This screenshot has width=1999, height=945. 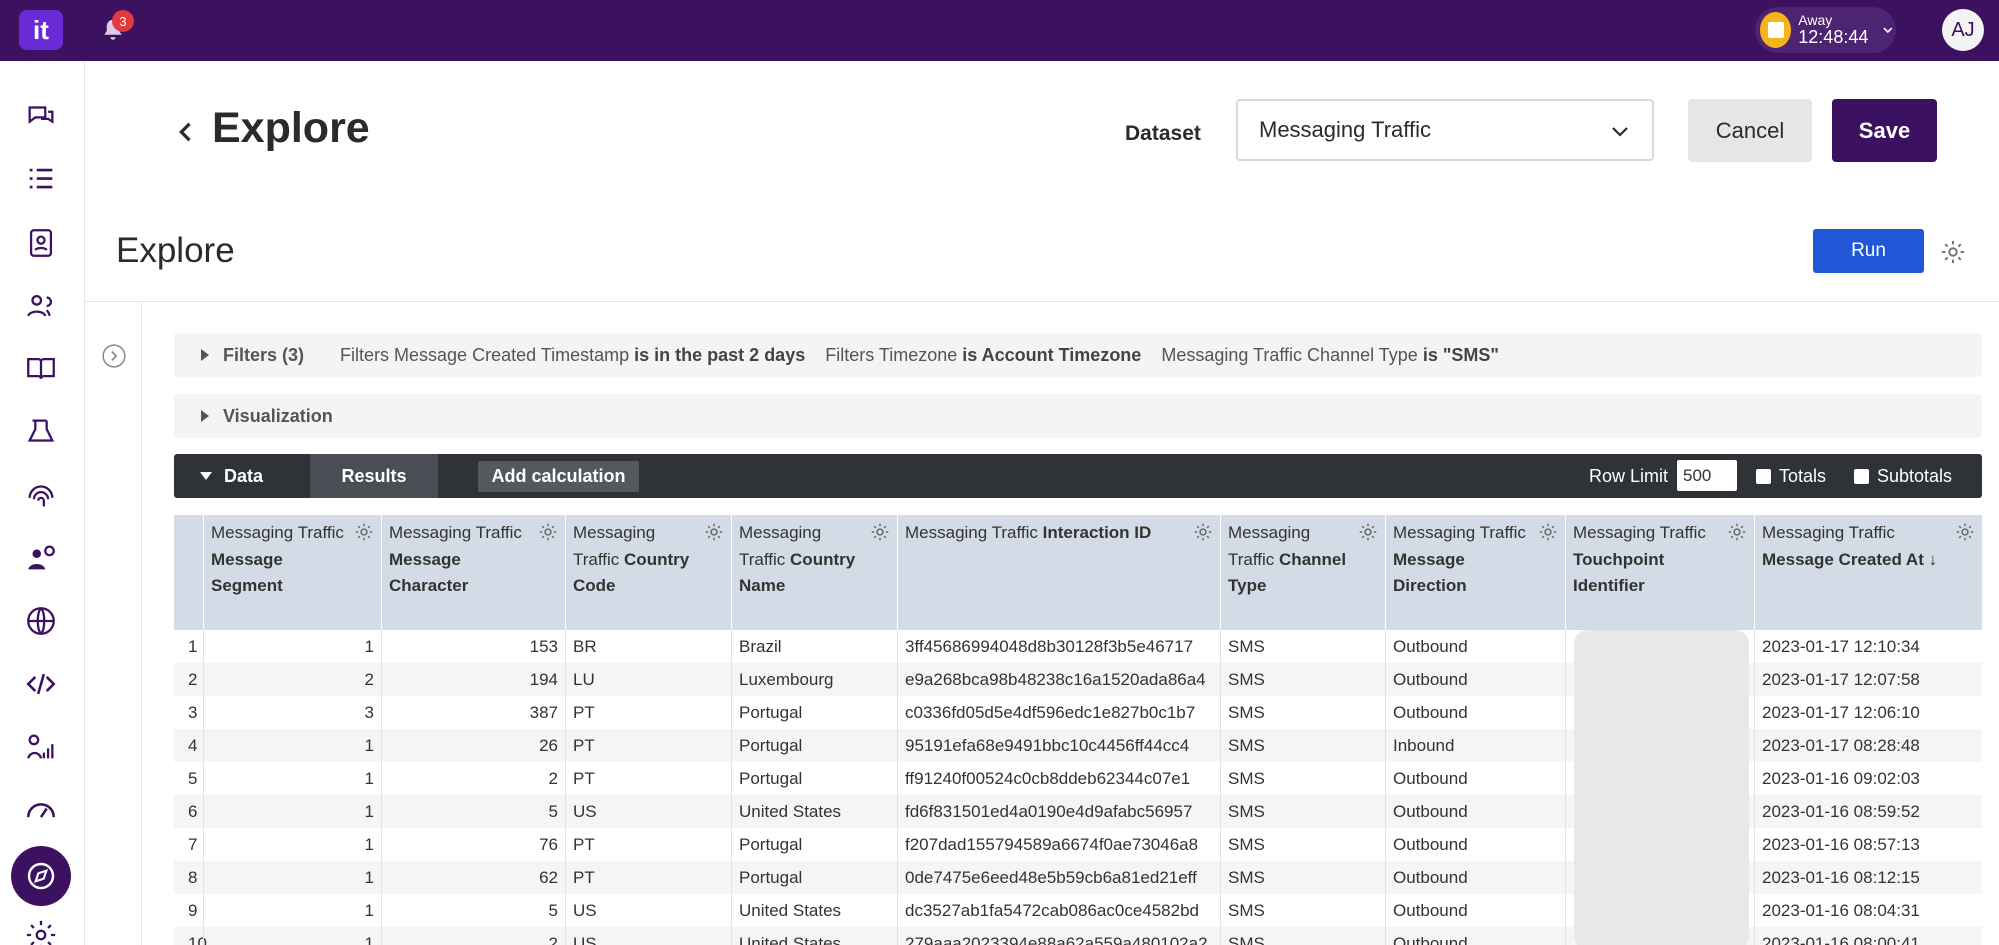 I want to click on sidebar-item-people, so click(x=41, y=306).